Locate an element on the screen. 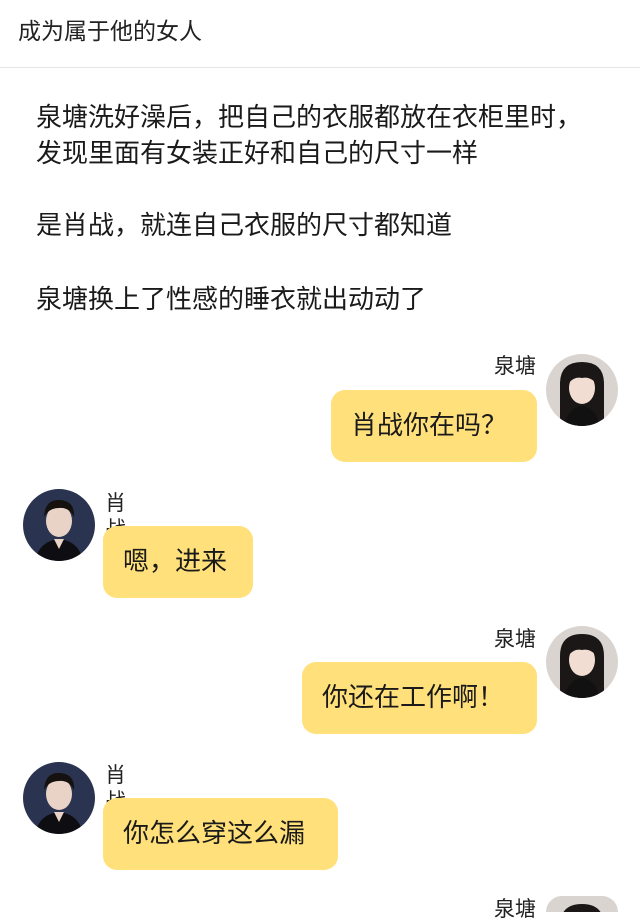 The width and height of the screenshot is (640, 922). narration-paragraph-3: 泉塘换上了性感的睡衣就出动动了 is located at coordinates (231, 300).